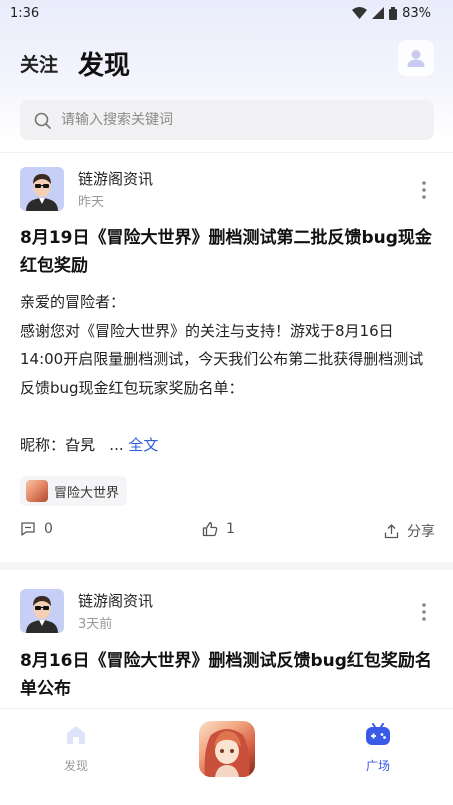 The height and width of the screenshot is (805, 453). Describe the element at coordinates (226, 152) in the screenshot. I see `divider` at that location.